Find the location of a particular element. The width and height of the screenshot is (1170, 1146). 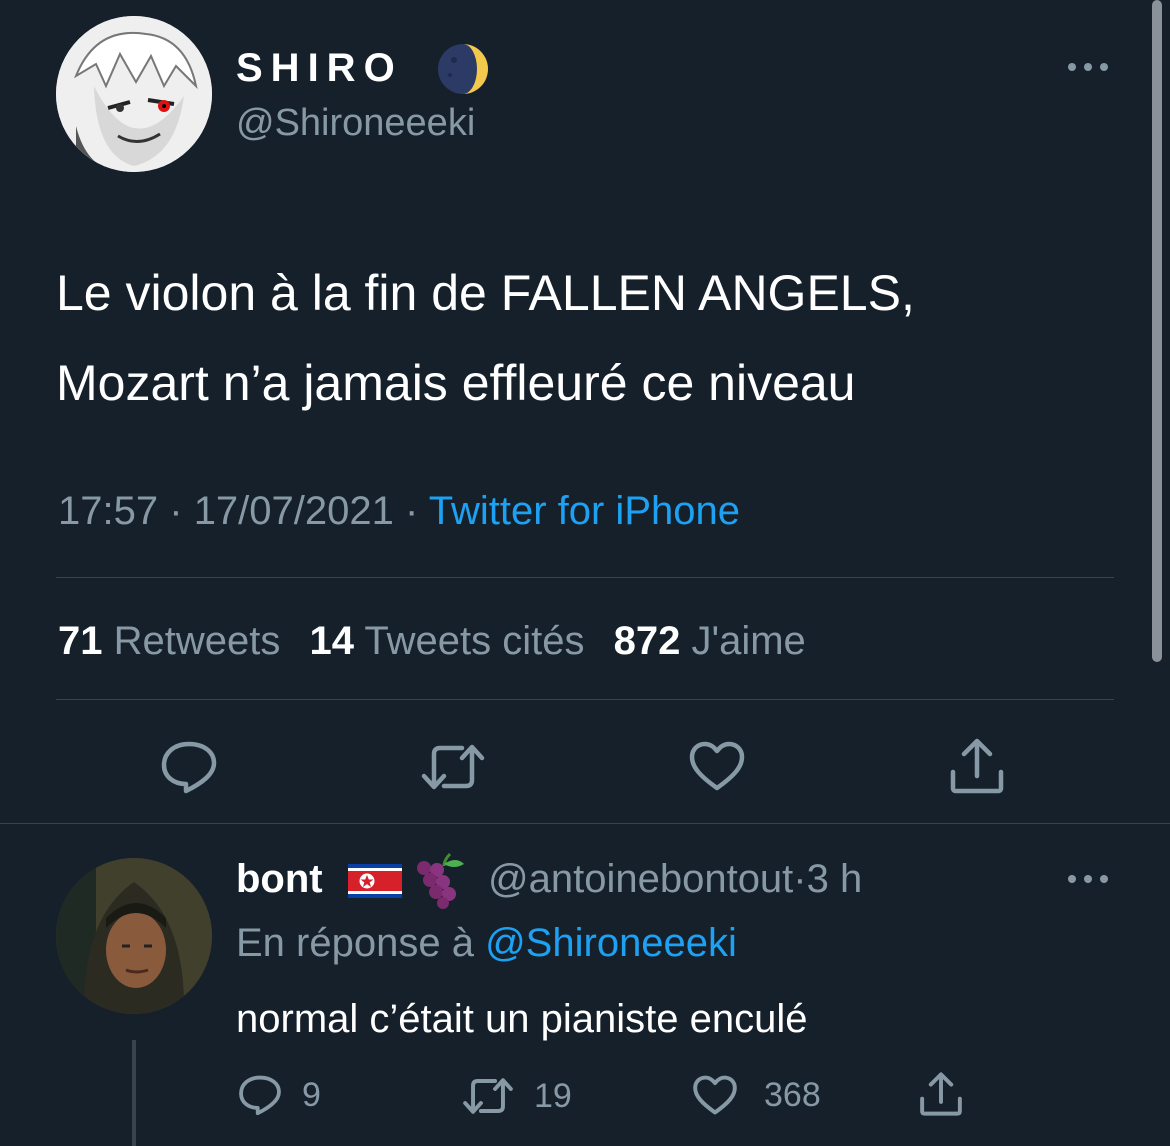

in-reply-to: En réponse à @Shironeeeki is located at coordinates (486, 943).